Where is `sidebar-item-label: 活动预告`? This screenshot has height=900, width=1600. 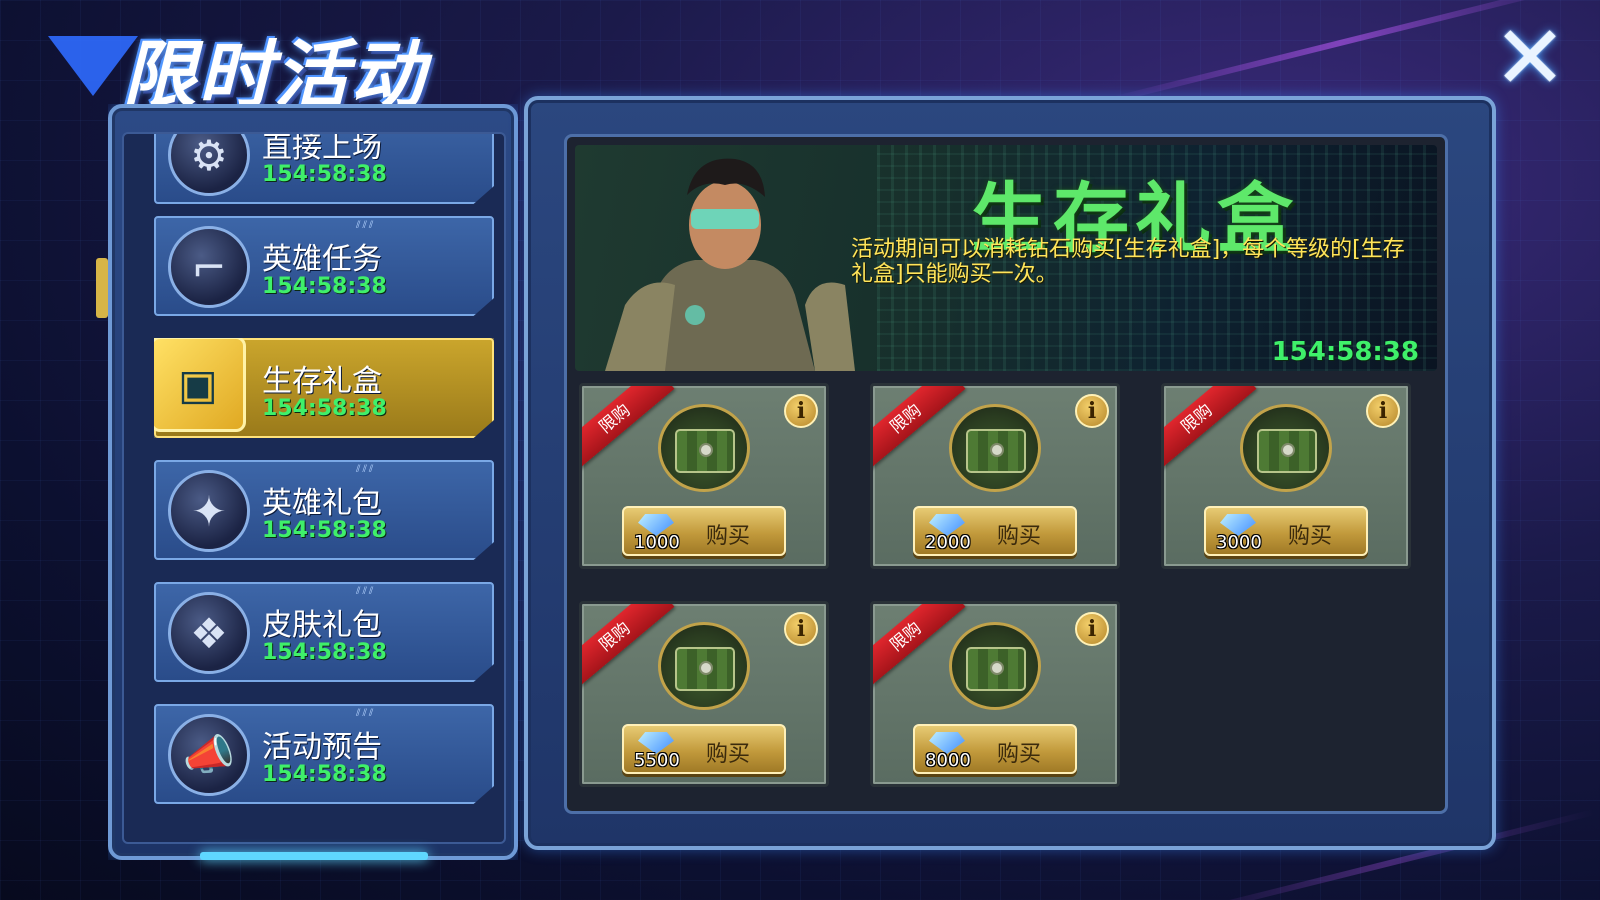 sidebar-item-label: 活动预告 is located at coordinates (322, 747).